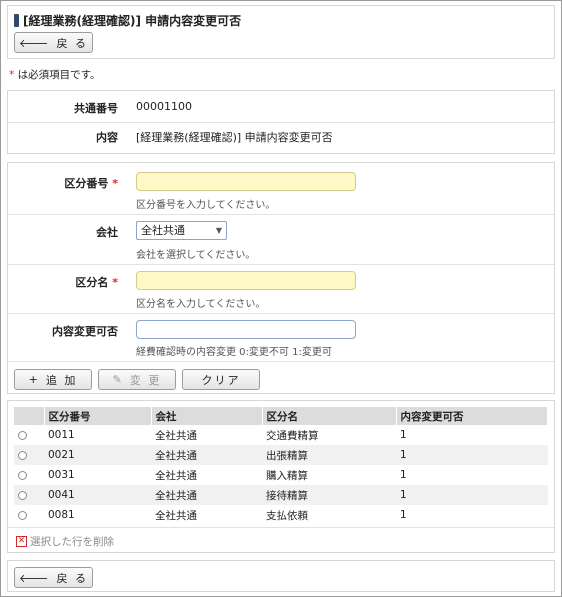 The image size is (562, 597). I want to click on info-panel: 共通番号 00001100 内容 [経理業務(経理確認)] 申請内容変更可否, so click(281, 122).